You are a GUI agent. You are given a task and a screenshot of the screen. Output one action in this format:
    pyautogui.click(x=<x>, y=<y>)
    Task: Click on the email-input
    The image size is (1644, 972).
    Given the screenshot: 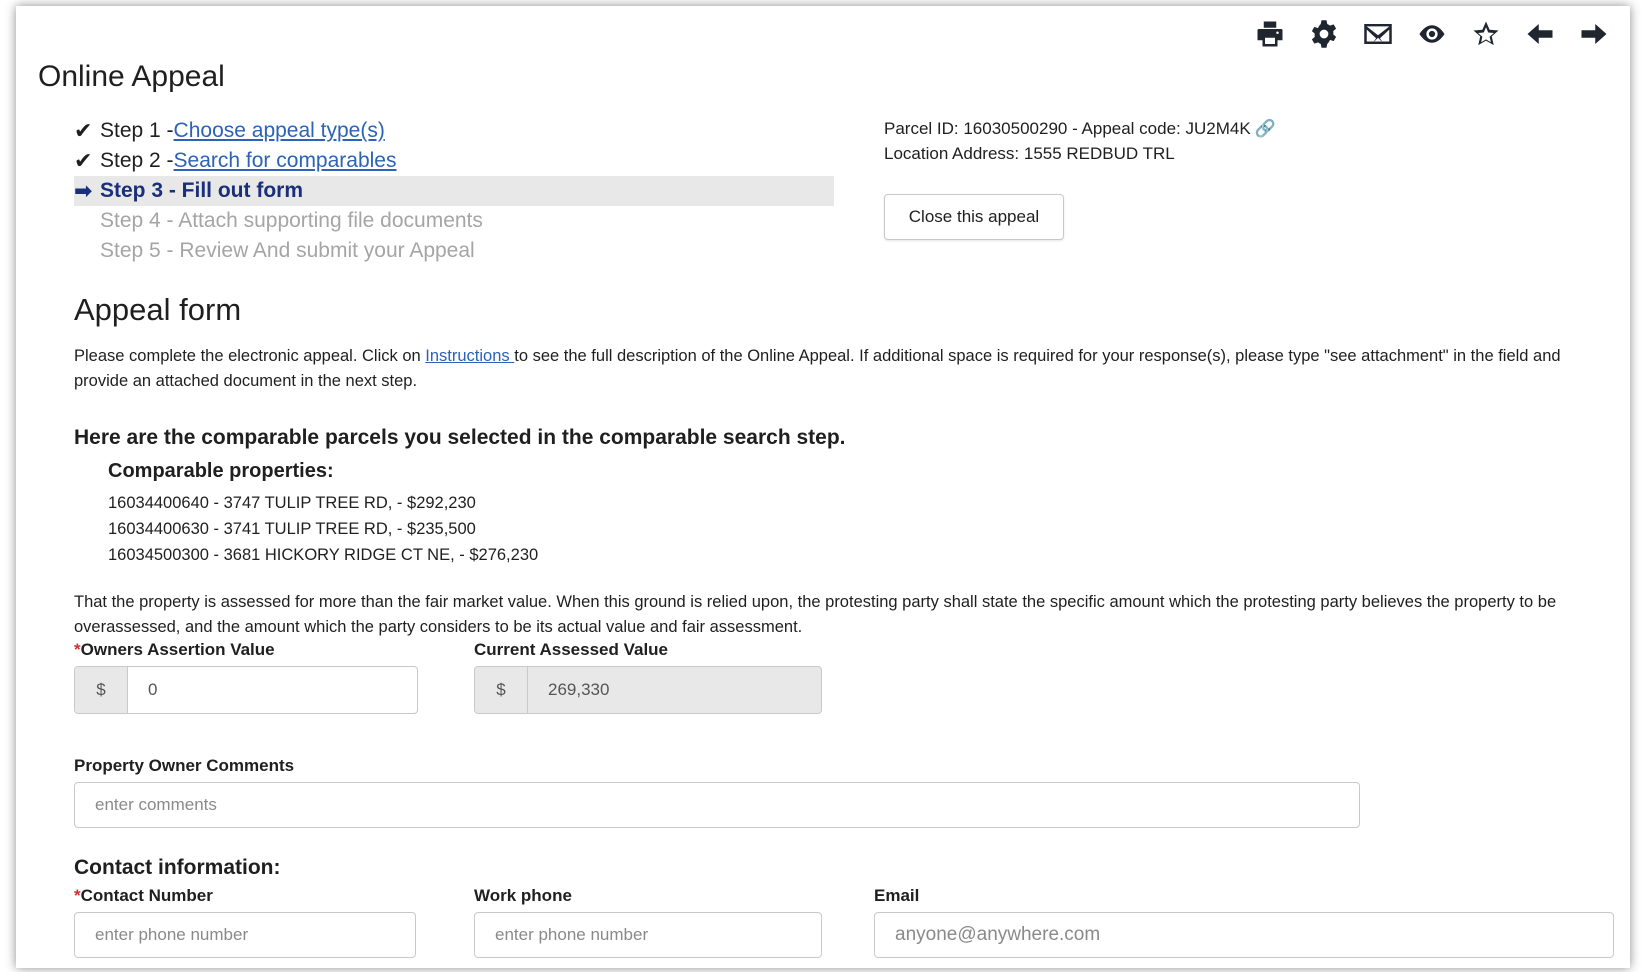 What is the action you would take?
    pyautogui.click(x=1244, y=935)
    